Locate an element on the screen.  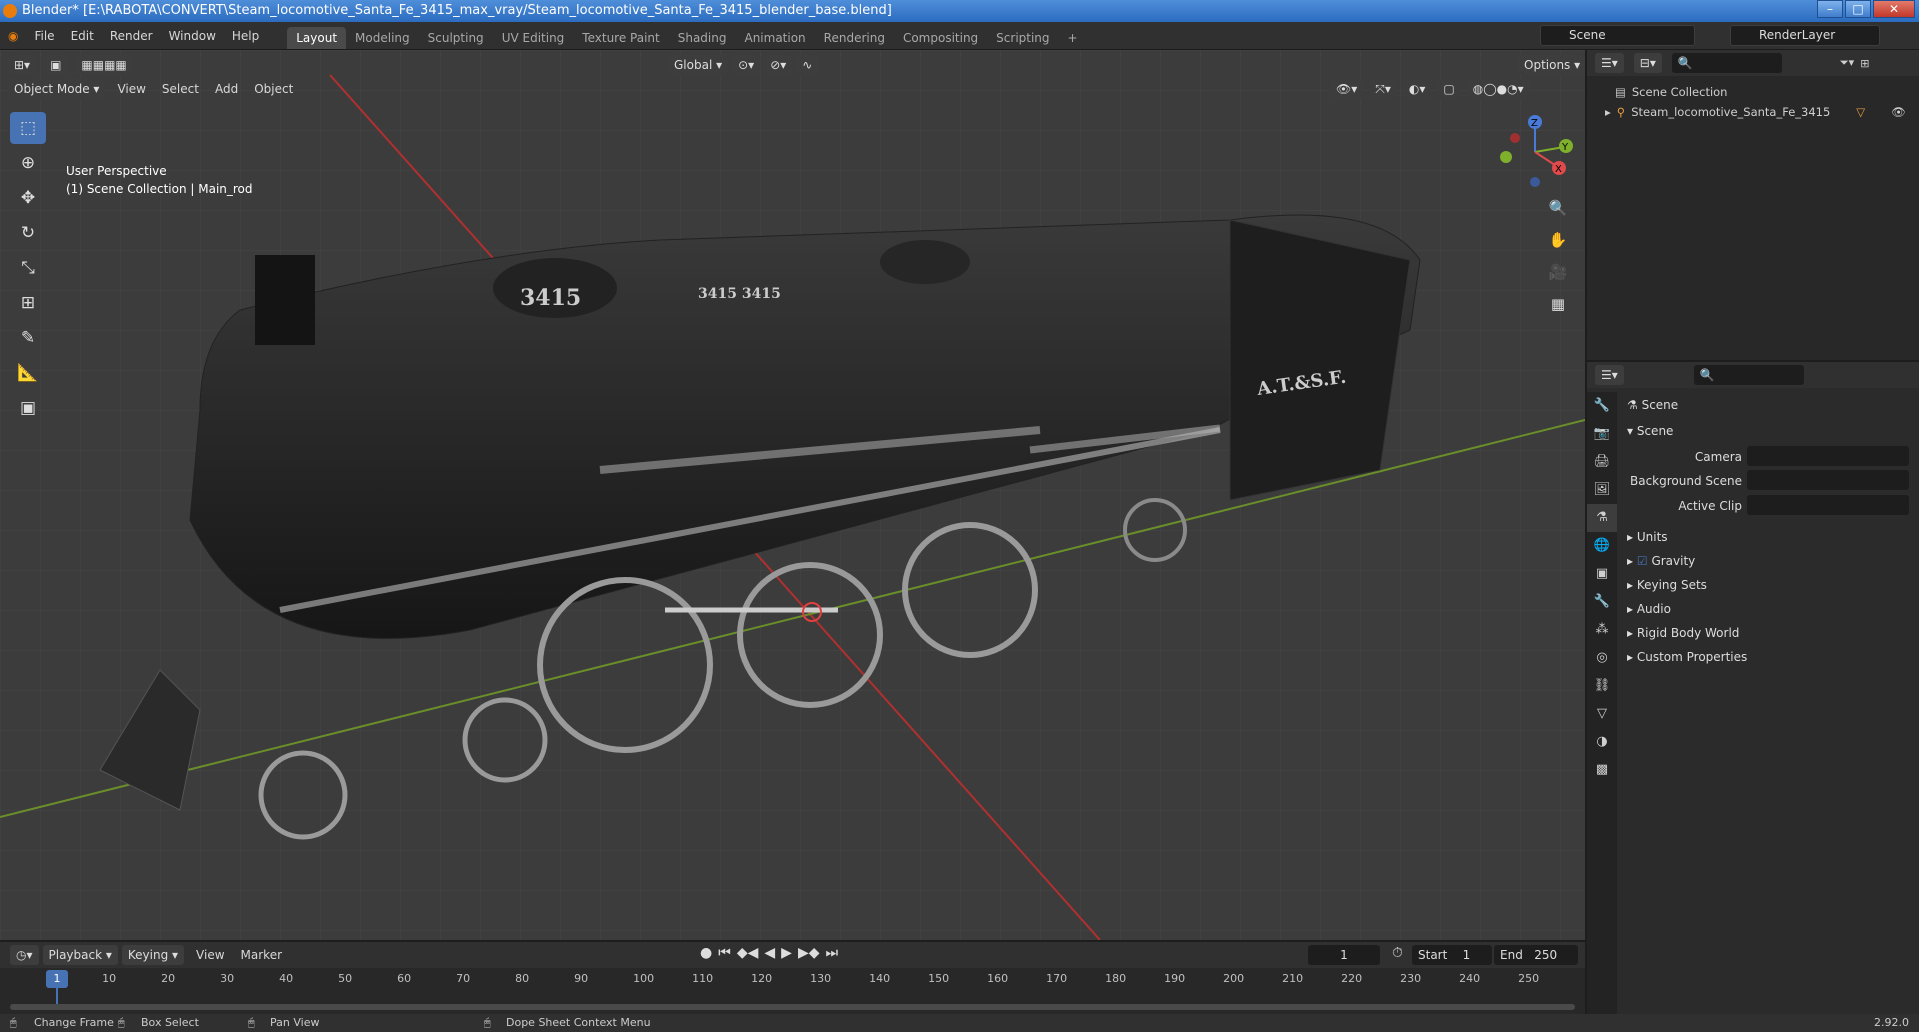
menu-select: Select is located at coordinates (180, 89).